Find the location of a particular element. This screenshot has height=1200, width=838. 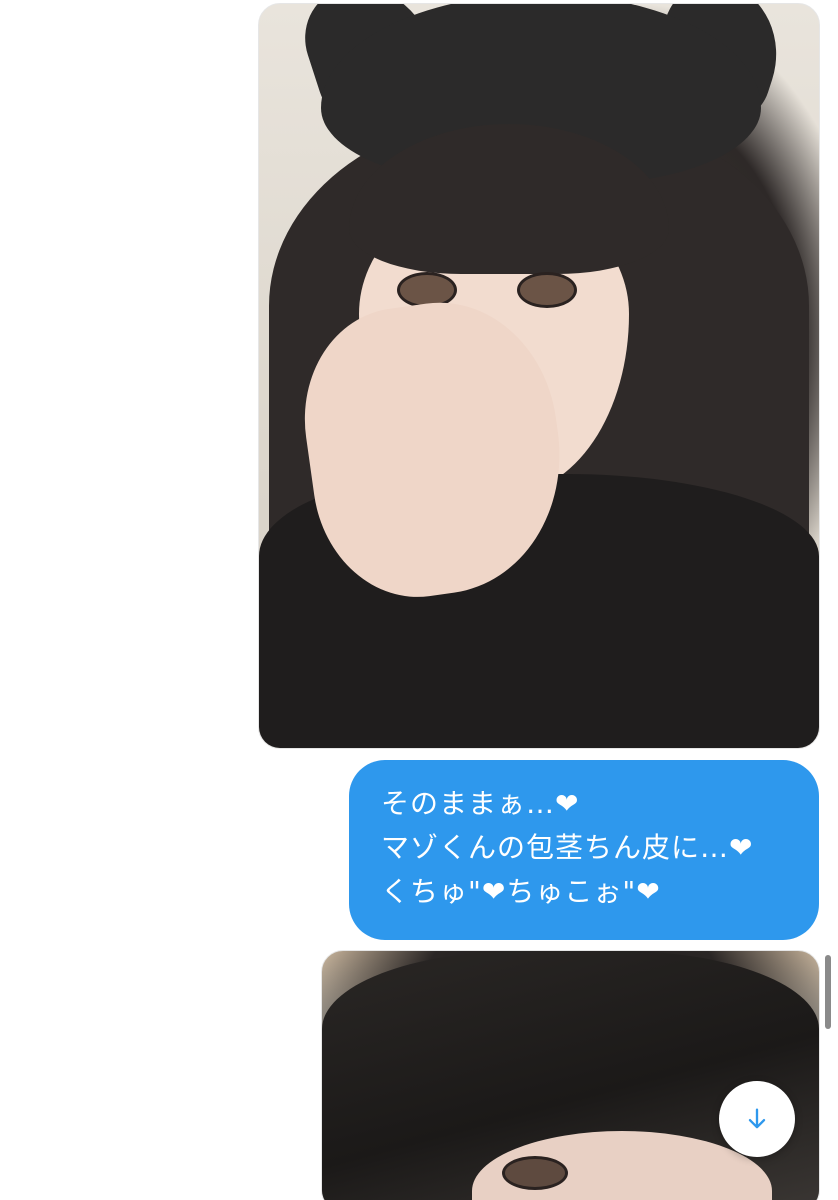

arrow-down-icon is located at coordinates (757, 1118).